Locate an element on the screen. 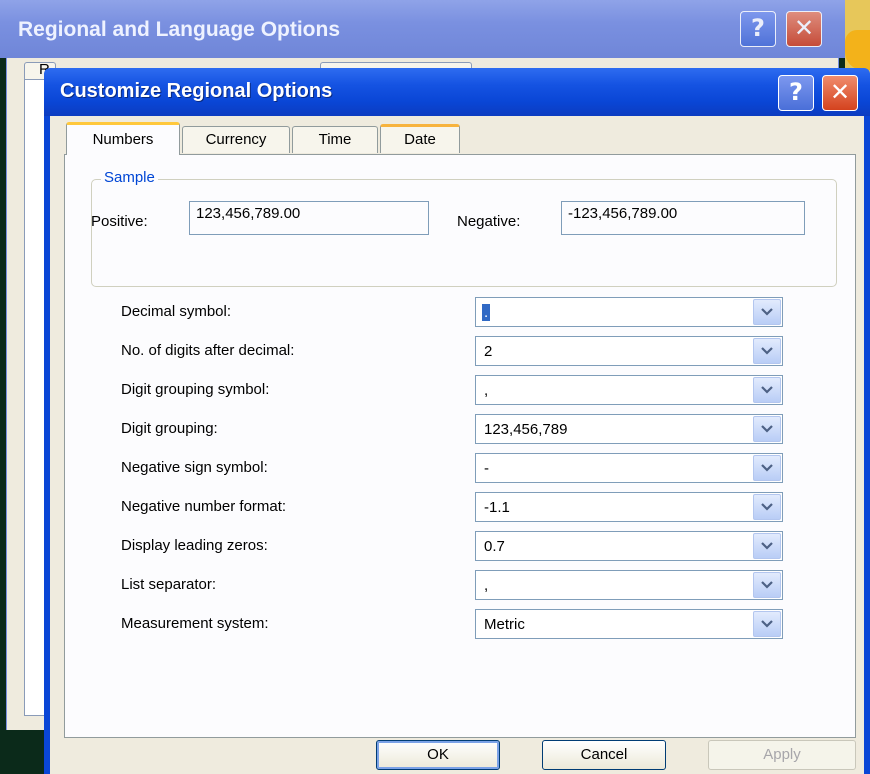 Image resolution: width=870 pixels, height=774 pixels. combo-value: 0.7 is located at coordinates (494, 546).